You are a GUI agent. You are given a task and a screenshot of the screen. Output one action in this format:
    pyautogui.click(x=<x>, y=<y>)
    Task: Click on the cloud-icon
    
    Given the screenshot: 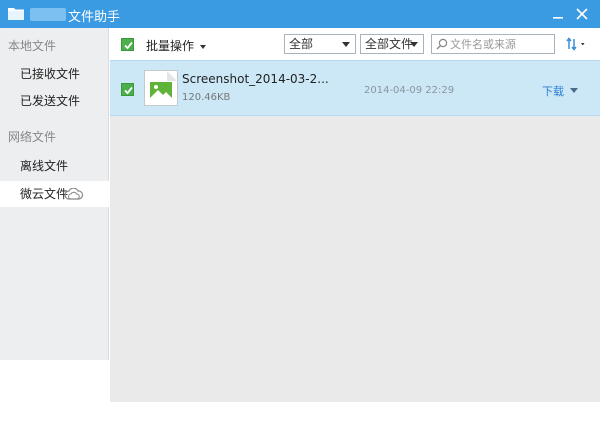 What is the action you would take?
    pyautogui.click(x=74, y=194)
    